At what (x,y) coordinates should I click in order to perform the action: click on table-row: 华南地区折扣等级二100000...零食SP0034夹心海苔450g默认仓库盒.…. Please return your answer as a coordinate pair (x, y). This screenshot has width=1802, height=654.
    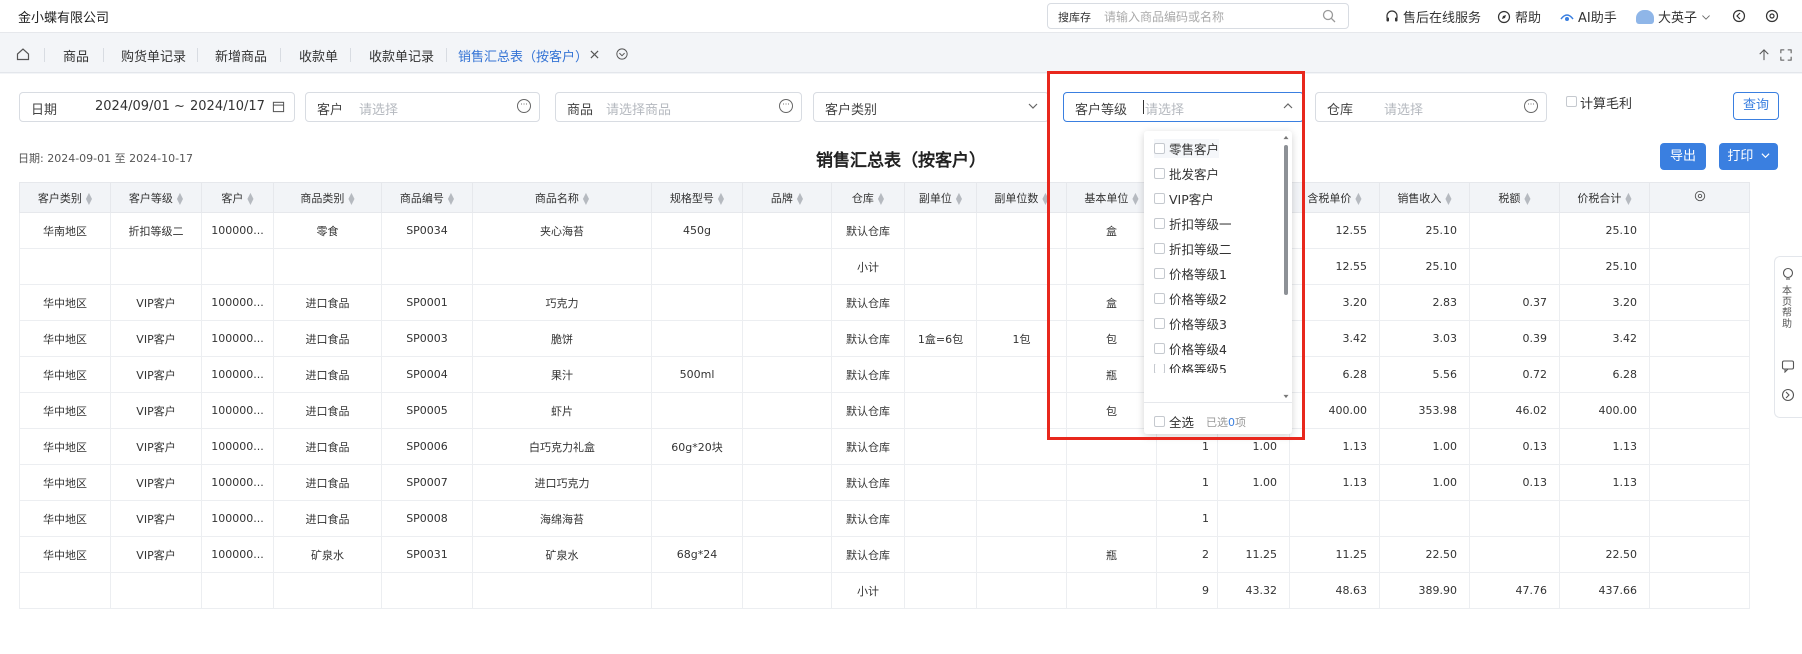
    Looking at the image, I should click on (901, 230).